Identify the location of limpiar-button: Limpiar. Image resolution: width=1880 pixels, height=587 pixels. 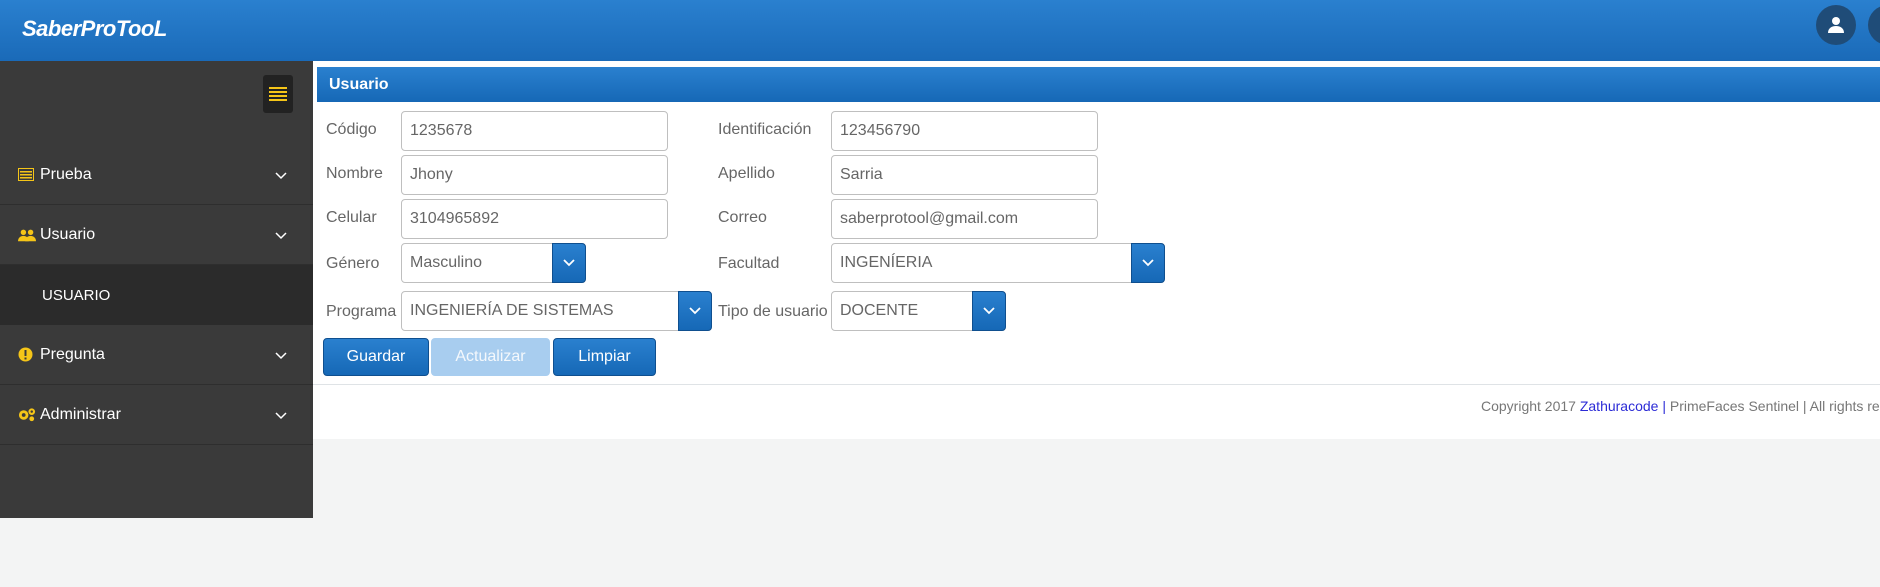
(604, 357).